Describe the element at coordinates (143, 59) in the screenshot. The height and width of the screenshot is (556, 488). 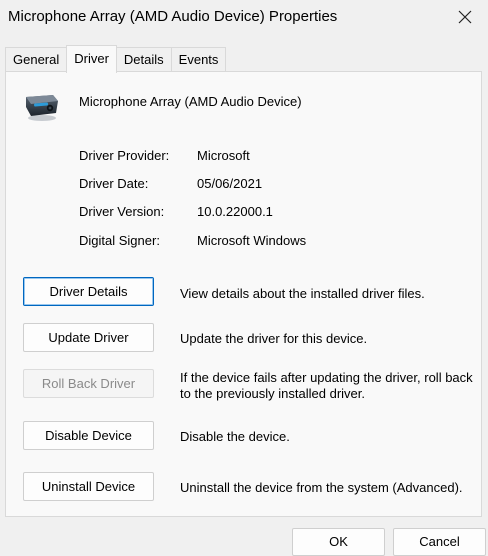
I see `tab-details: Details` at that location.